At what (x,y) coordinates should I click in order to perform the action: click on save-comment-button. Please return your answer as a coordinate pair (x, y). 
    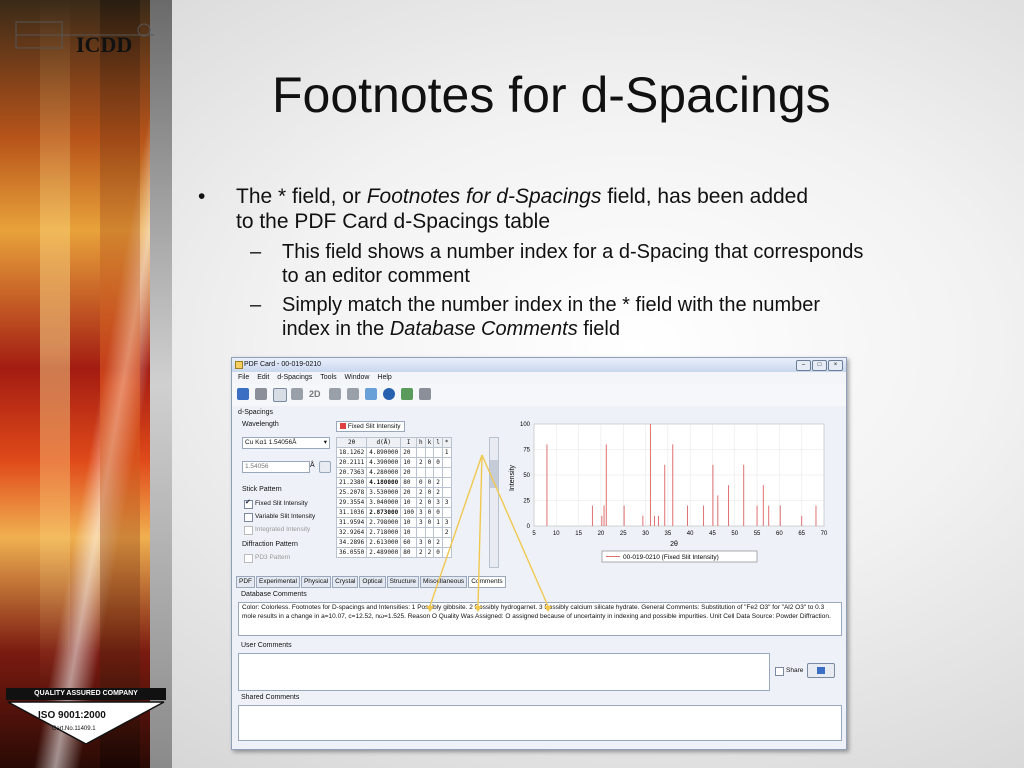
    Looking at the image, I should click on (821, 670).